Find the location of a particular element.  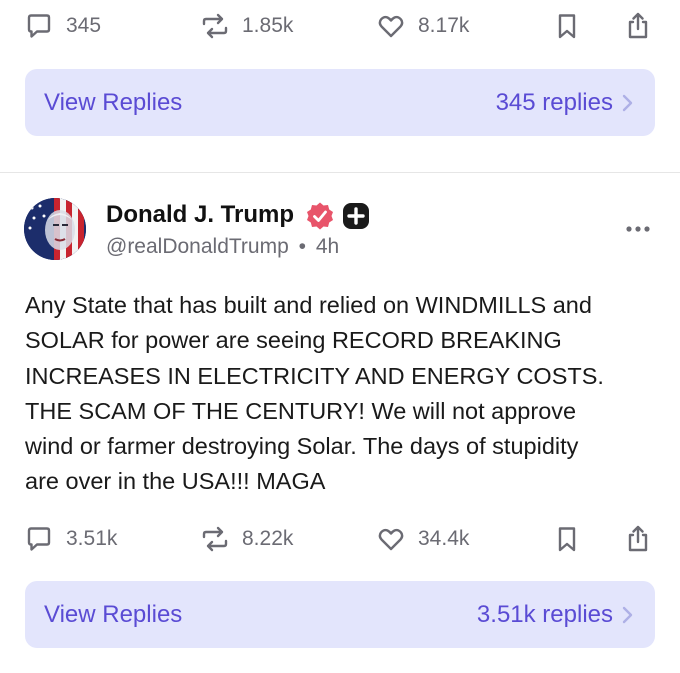

like-count: 8.17k is located at coordinates (444, 25).